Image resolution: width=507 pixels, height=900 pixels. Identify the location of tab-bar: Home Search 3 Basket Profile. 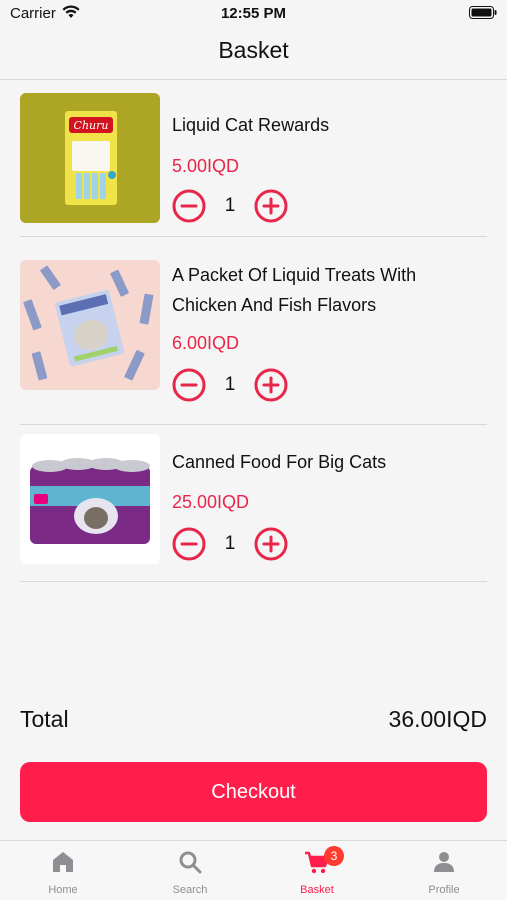
(253, 870).